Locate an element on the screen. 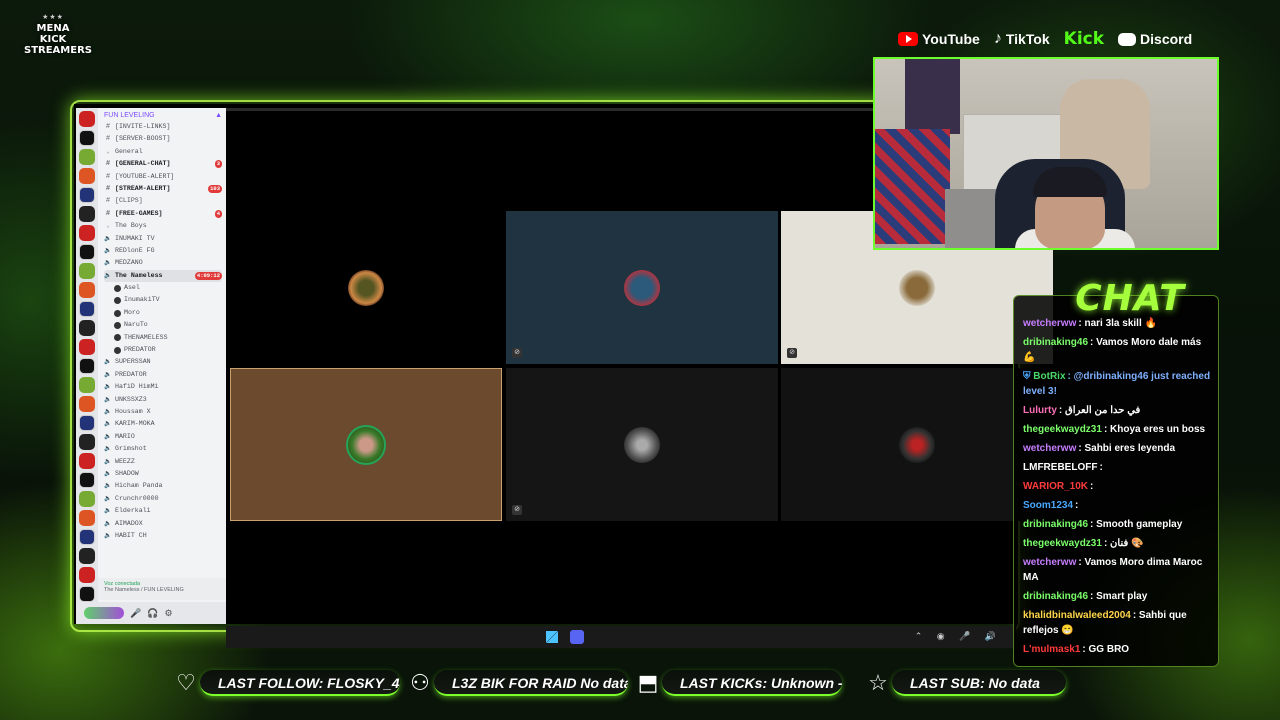 This screenshot has width=1280, height=720. channel-label: Grimshot is located at coordinates (131, 449).